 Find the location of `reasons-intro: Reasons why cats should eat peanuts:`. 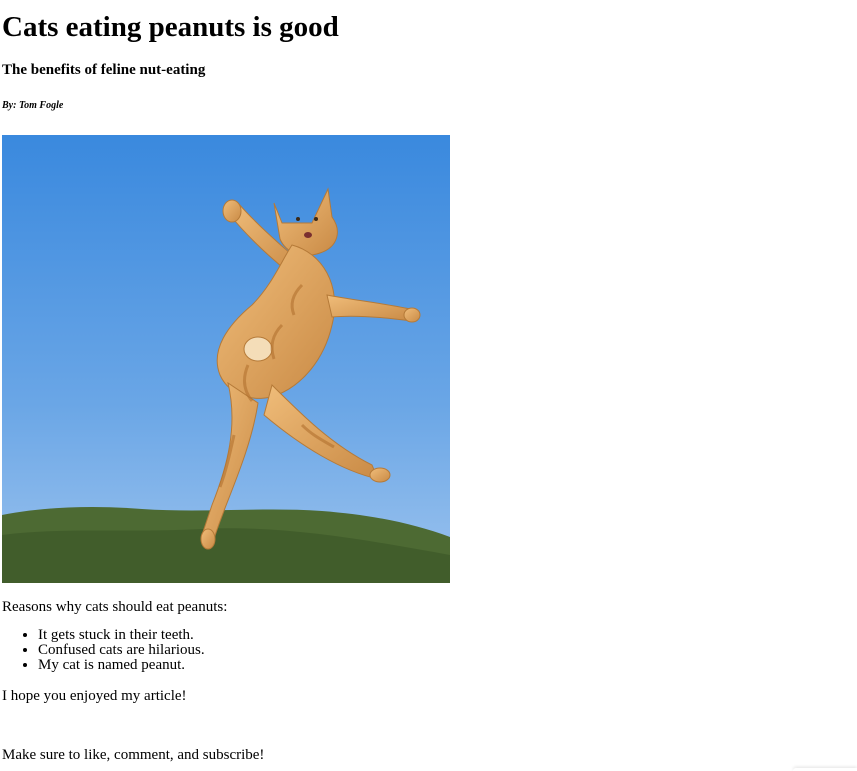

reasons-intro: Reasons why cats should eat peanuts: is located at coordinates (115, 607).